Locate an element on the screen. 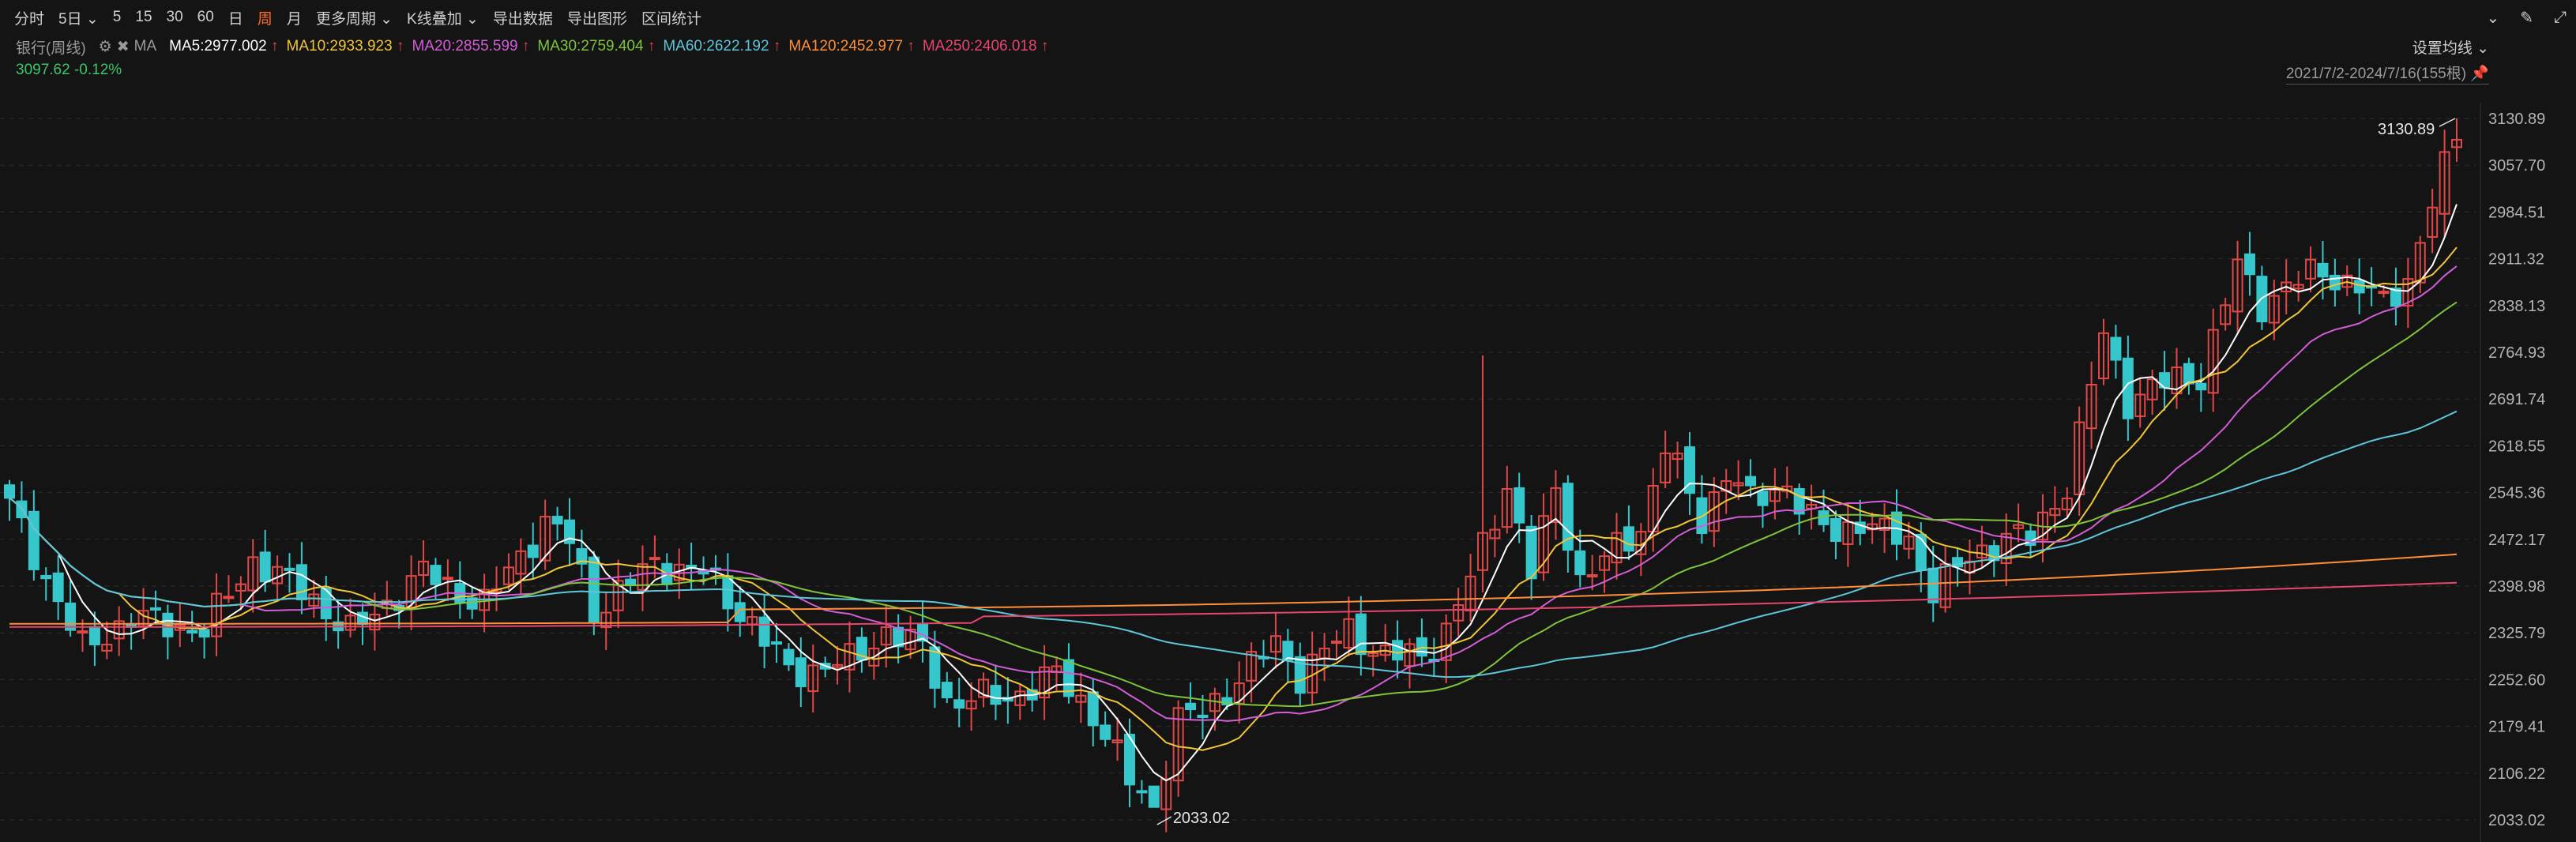 This screenshot has height=842, width=2576. y-tick-label: 2325.79 is located at coordinates (2516, 633).